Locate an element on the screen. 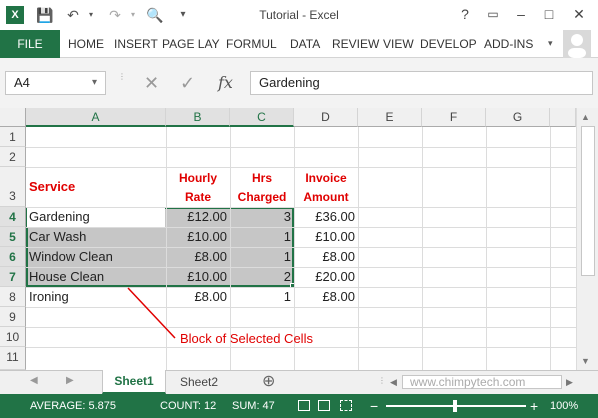 Image resolution: width=598 pixels, height=418 pixels. zoom-slider-thumb is located at coordinates (455, 406).